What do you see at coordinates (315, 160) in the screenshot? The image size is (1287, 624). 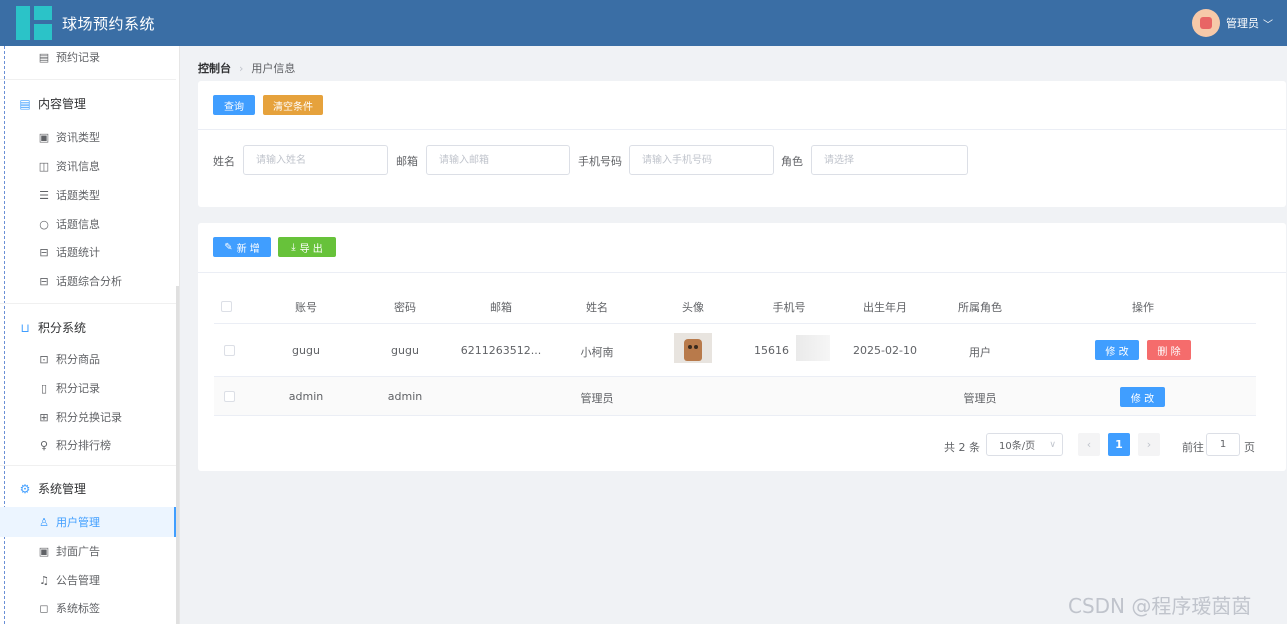 I see `name-input` at bounding box center [315, 160].